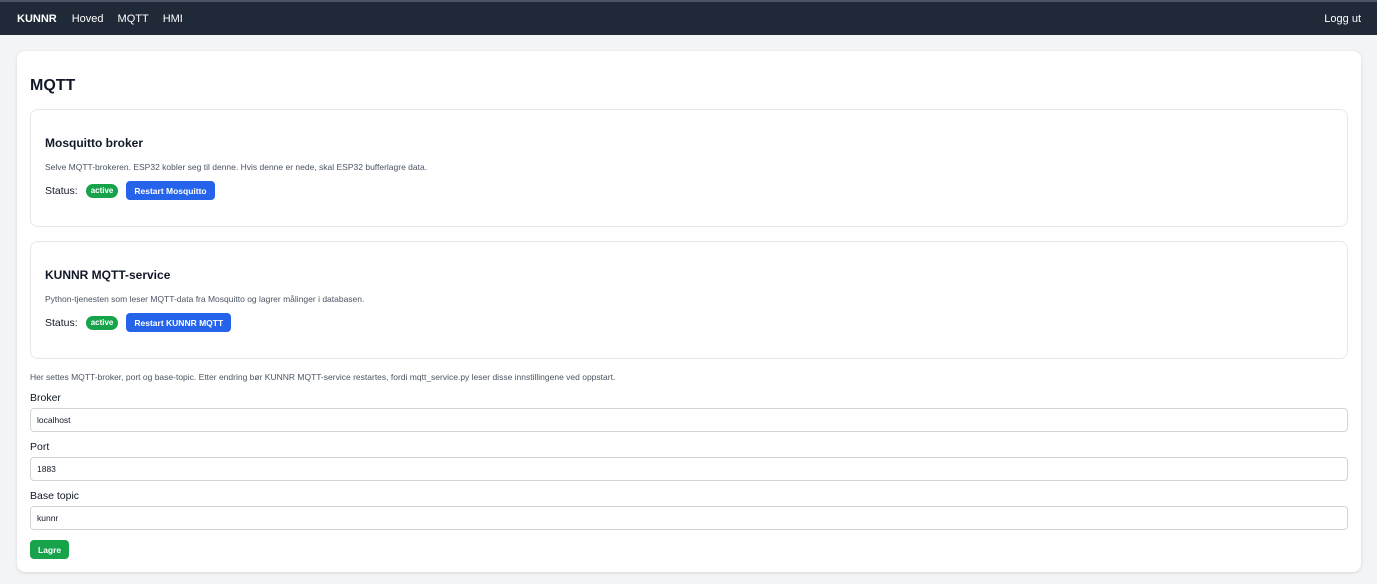 This screenshot has width=1377, height=584. Describe the element at coordinates (107, 19) in the screenshot. I see `nav-left: KUNNR Hoved MQTT HMI` at that location.